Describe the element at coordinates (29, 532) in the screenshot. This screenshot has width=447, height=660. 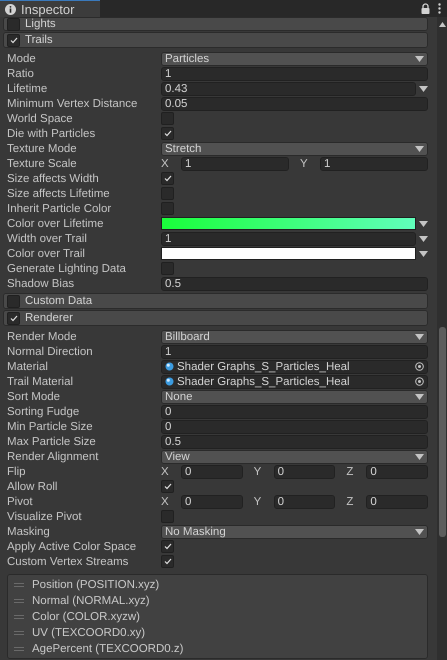
I see `property-label: Masking` at that location.